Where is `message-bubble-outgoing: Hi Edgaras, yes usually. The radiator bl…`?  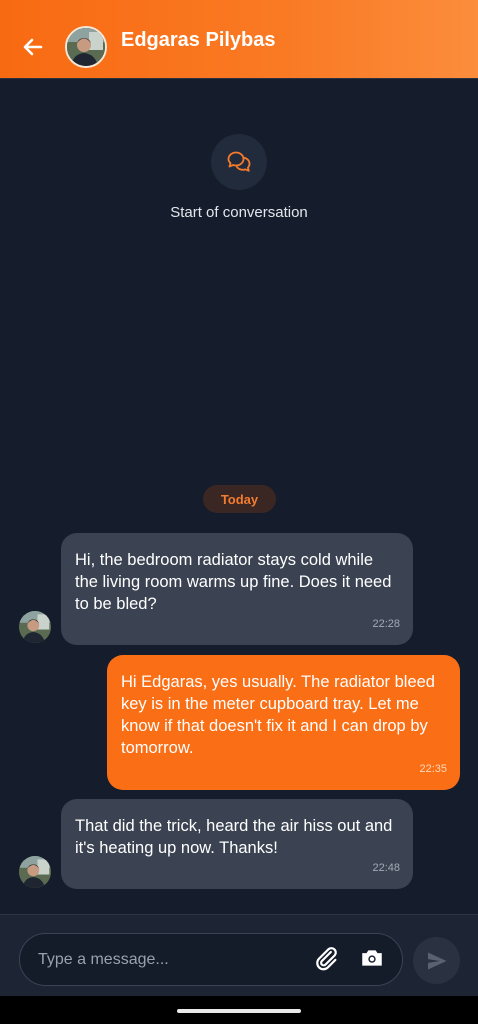
message-bubble-outgoing: Hi Edgaras, yes usually. The radiator bl… is located at coordinates (283, 722).